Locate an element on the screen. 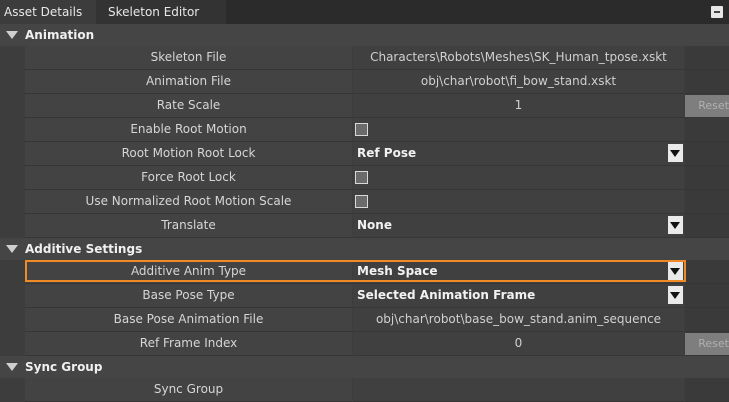 The width and height of the screenshot is (729, 402). property-label: Additive Anim Type is located at coordinates (188, 272).